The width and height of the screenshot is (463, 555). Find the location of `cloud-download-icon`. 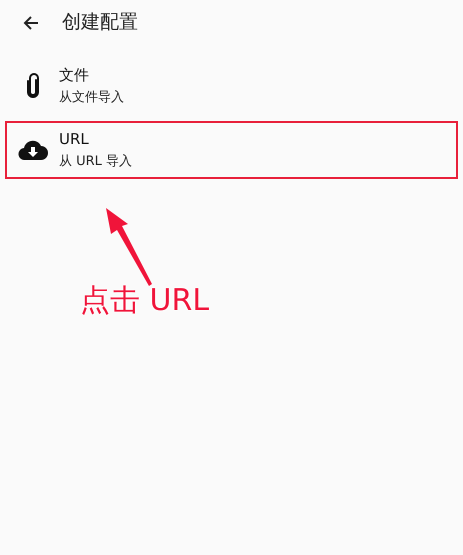

cloud-download-icon is located at coordinates (33, 150).